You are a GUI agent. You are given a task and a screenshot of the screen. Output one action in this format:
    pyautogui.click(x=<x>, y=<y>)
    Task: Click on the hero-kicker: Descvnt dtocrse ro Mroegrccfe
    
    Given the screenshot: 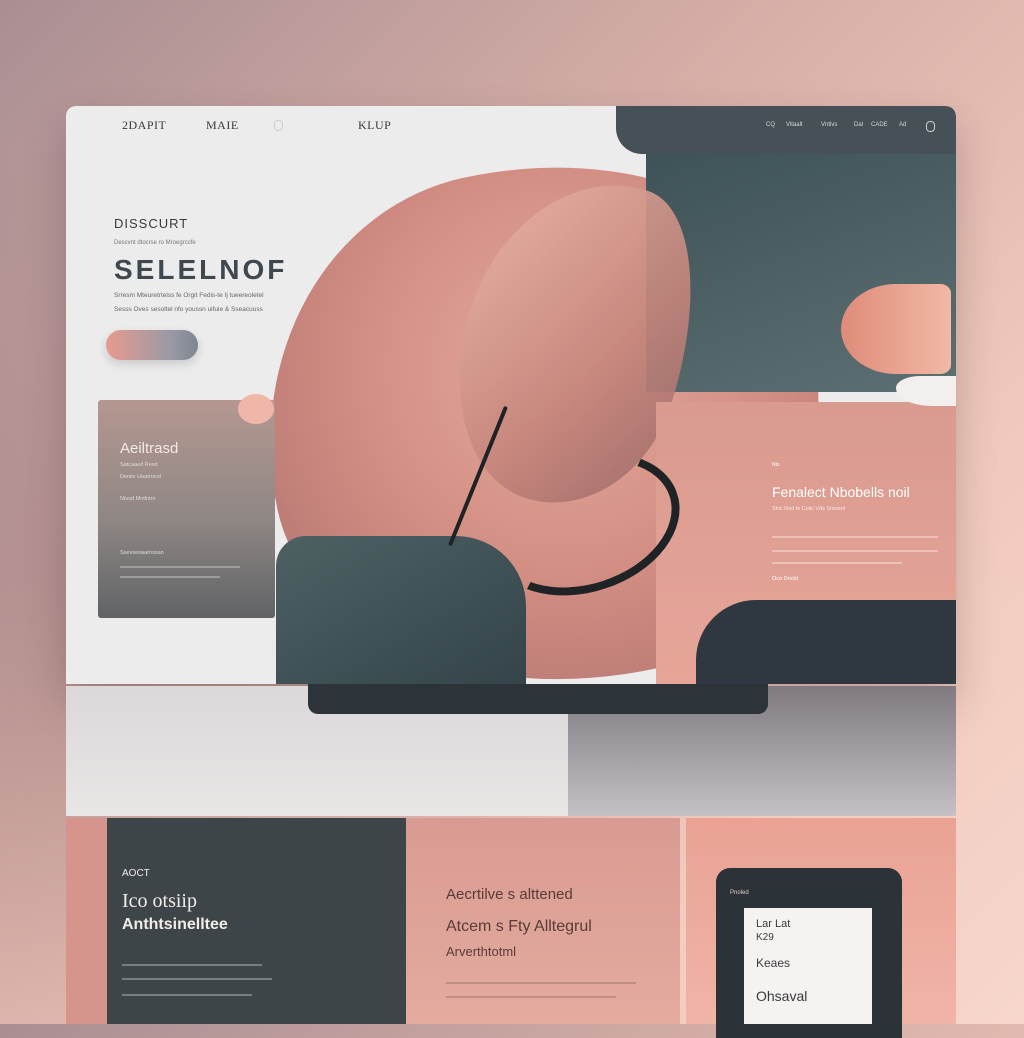 What is the action you would take?
    pyautogui.click(x=155, y=243)
    